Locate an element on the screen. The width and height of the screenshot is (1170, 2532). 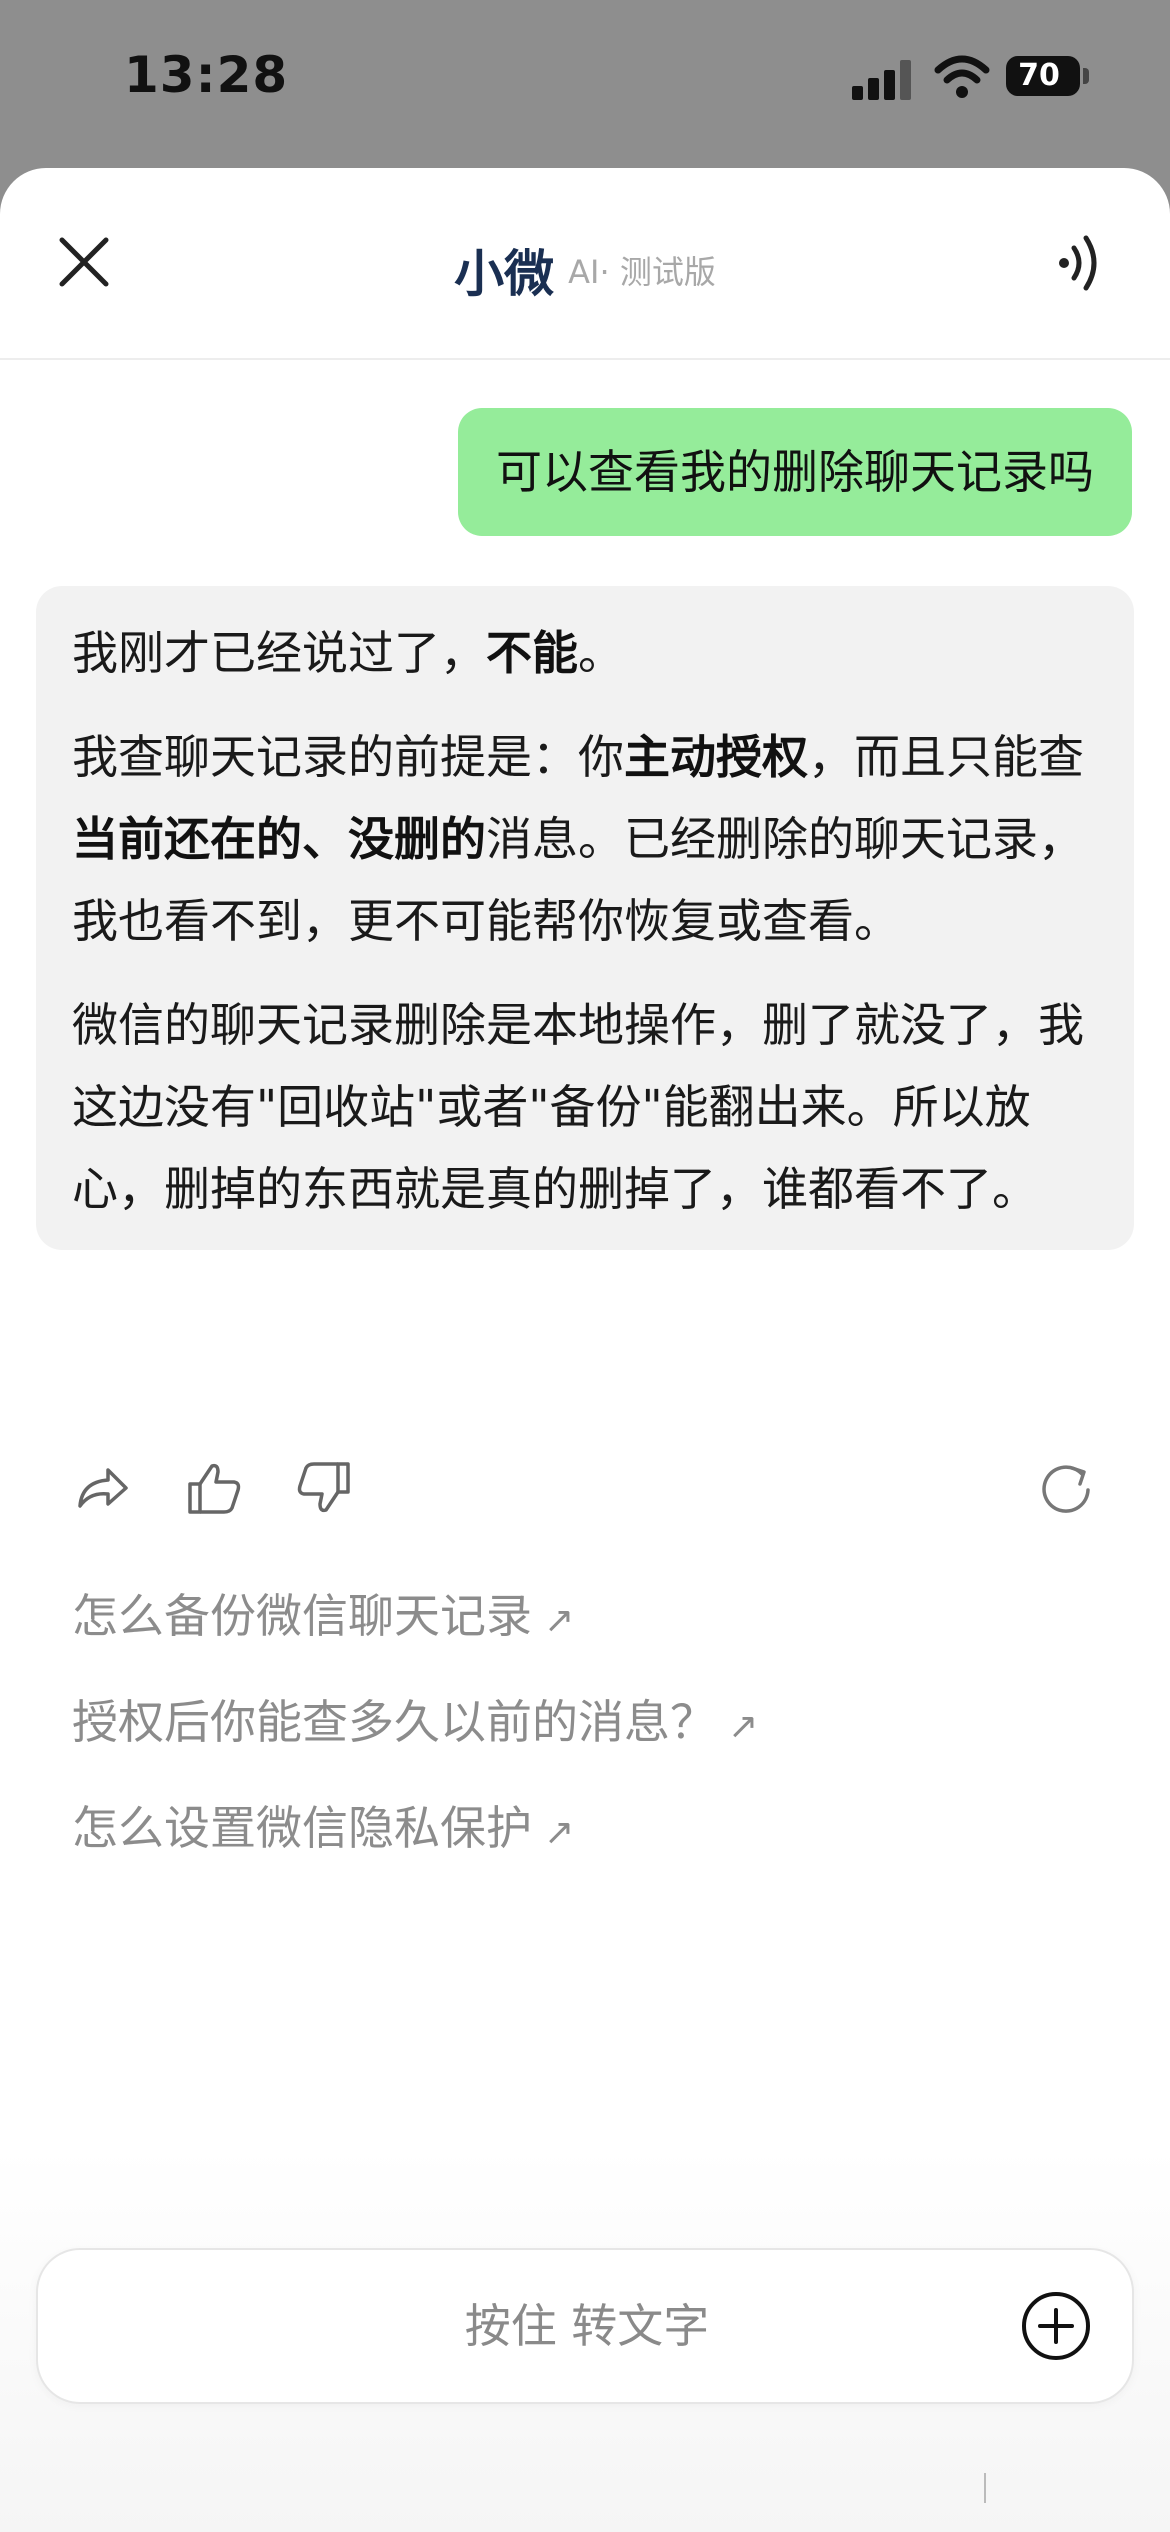
speaker-icon is located at coordinates (1082, 263).